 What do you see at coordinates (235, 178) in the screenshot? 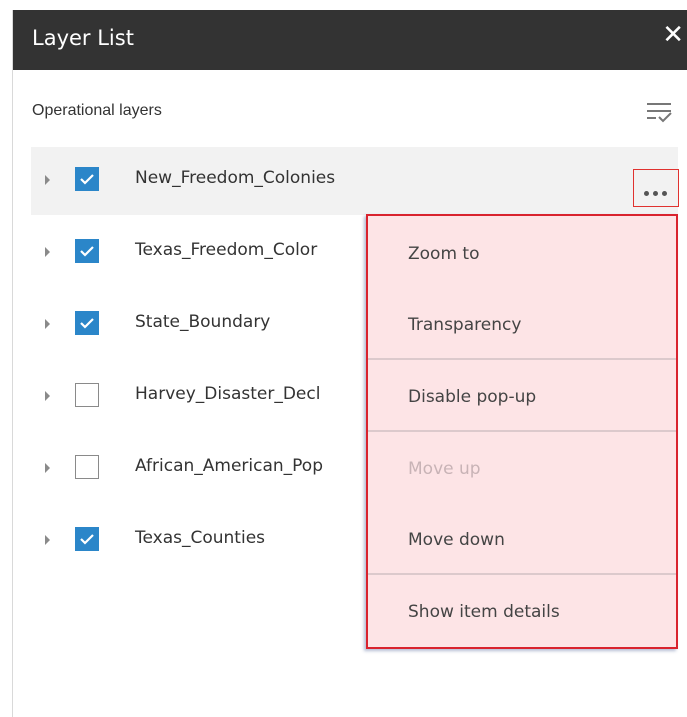
I see `layer-name: New_Freedom_Colonies` at bounding box center [235, 178].